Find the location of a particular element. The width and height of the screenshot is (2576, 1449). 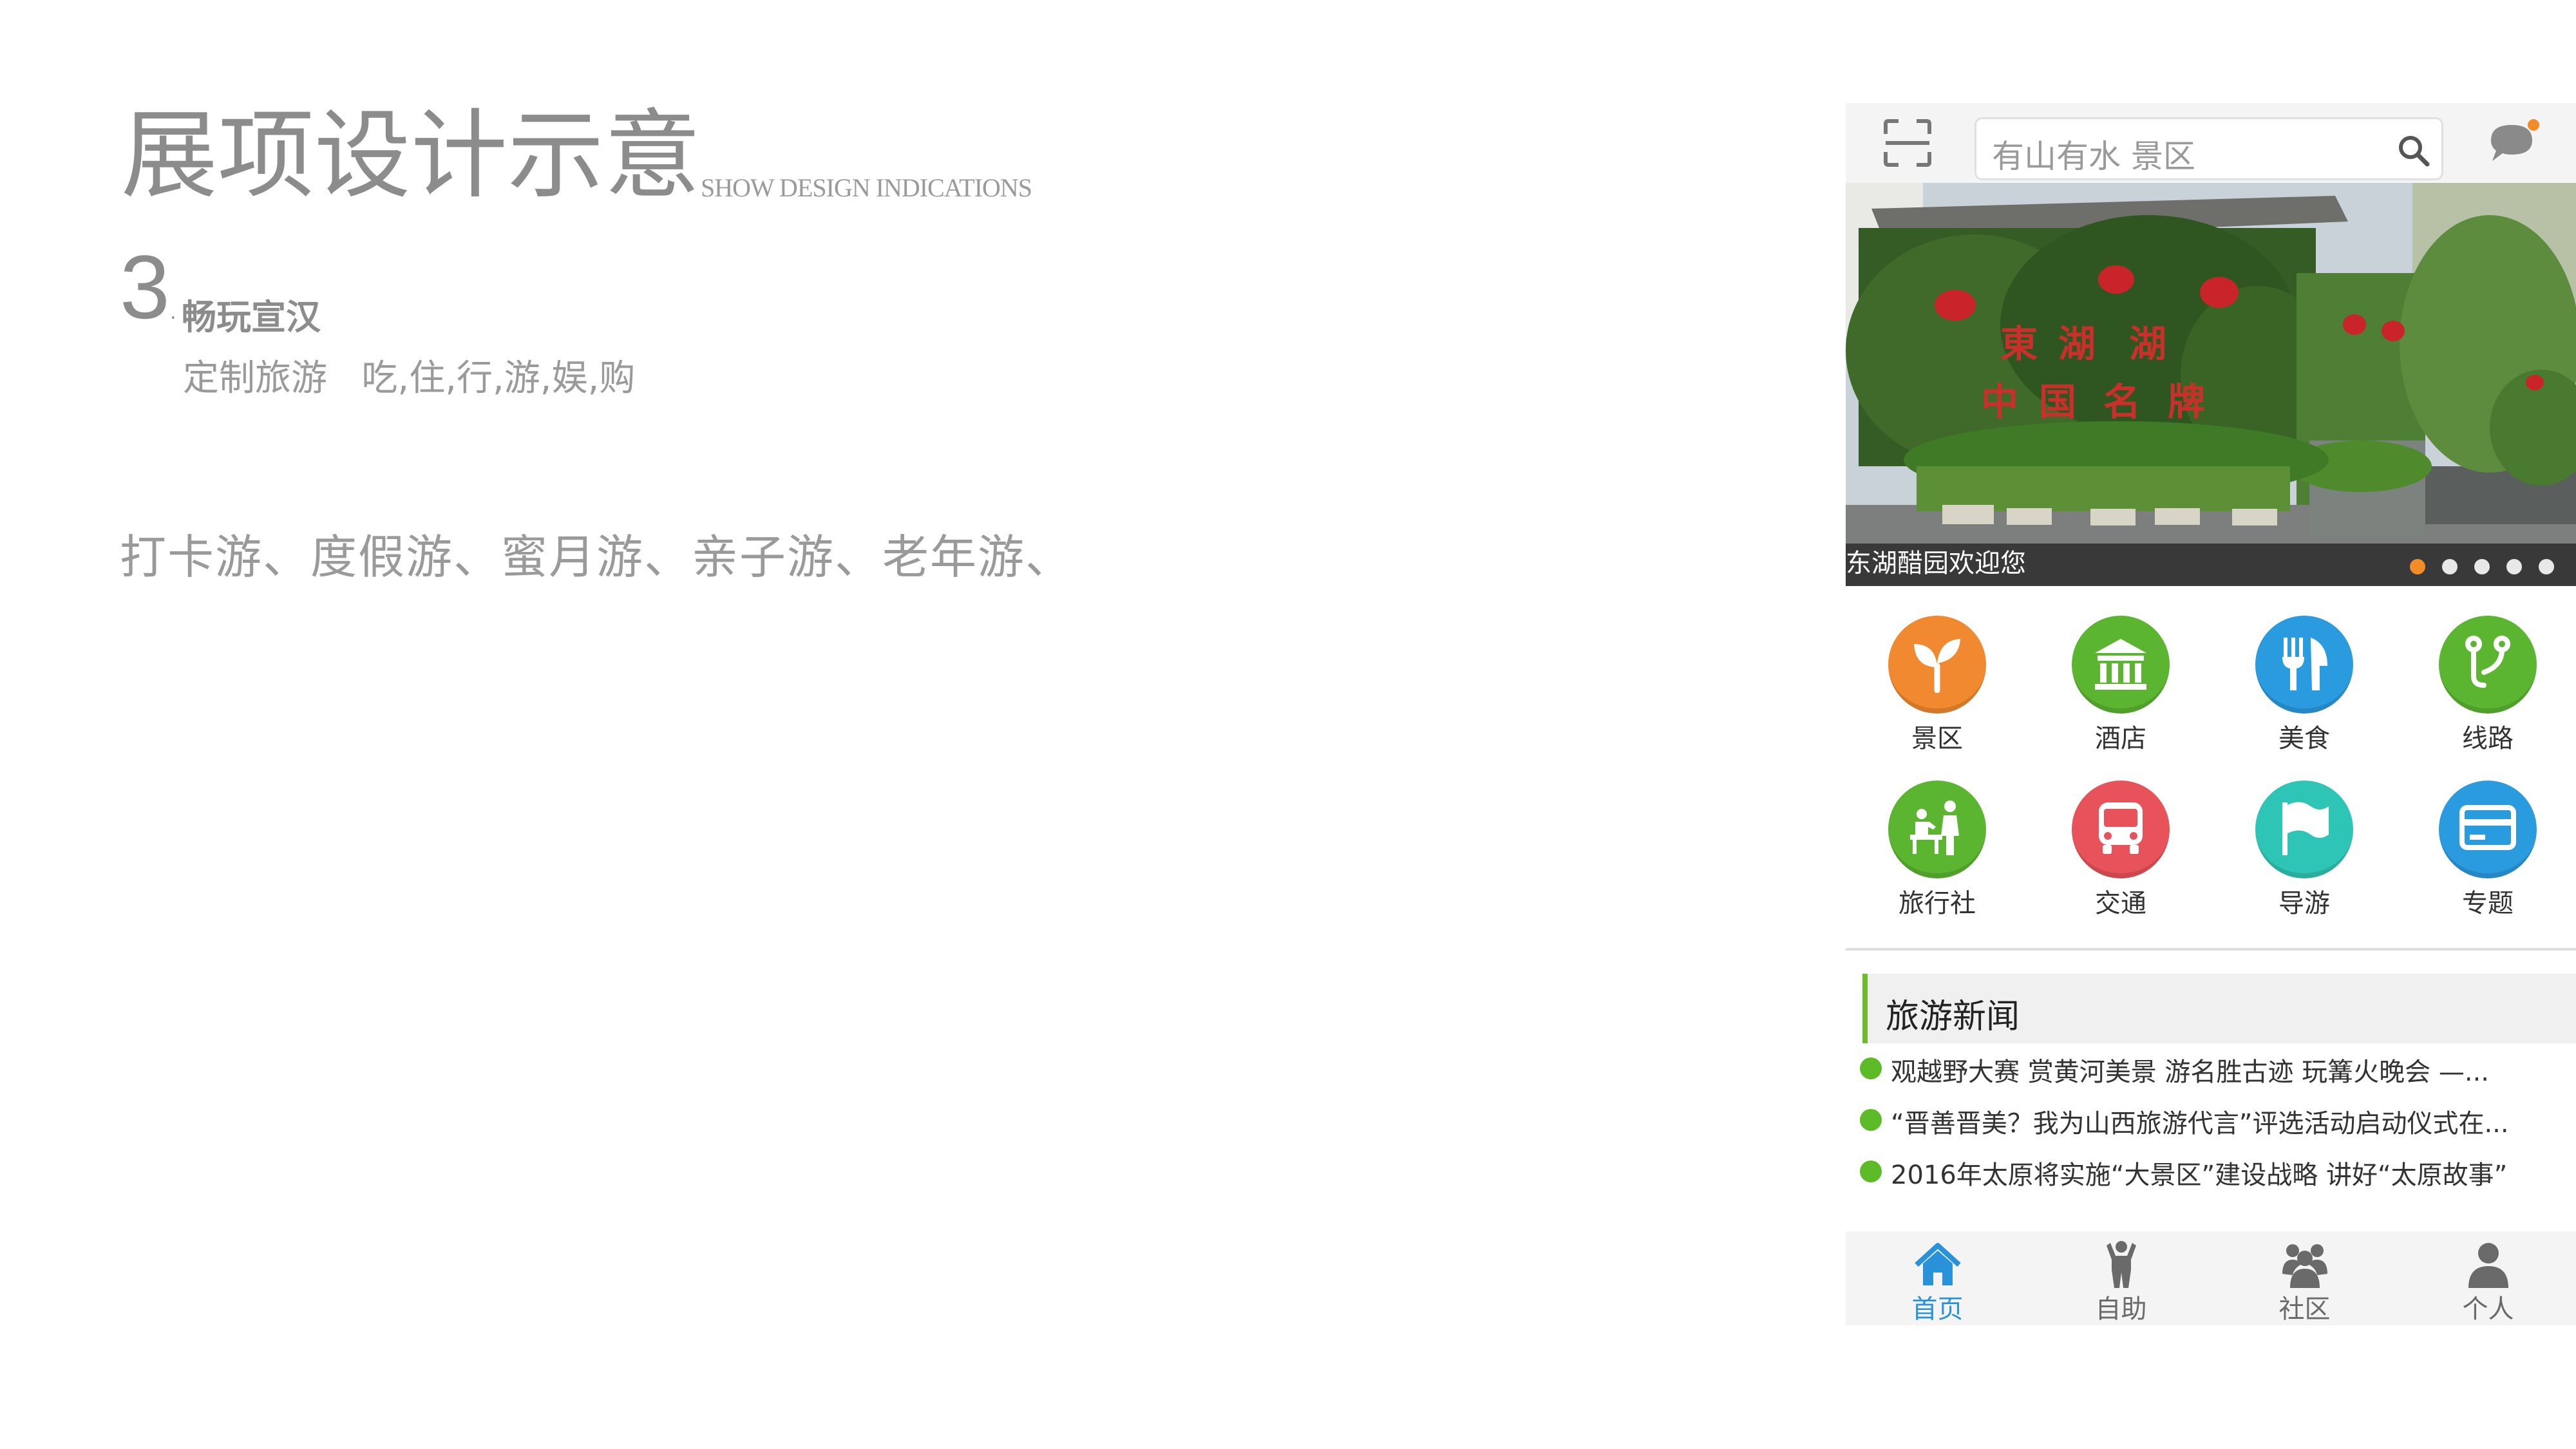

nav-item-home: 首页 is located at coordinates (1938, 1278).